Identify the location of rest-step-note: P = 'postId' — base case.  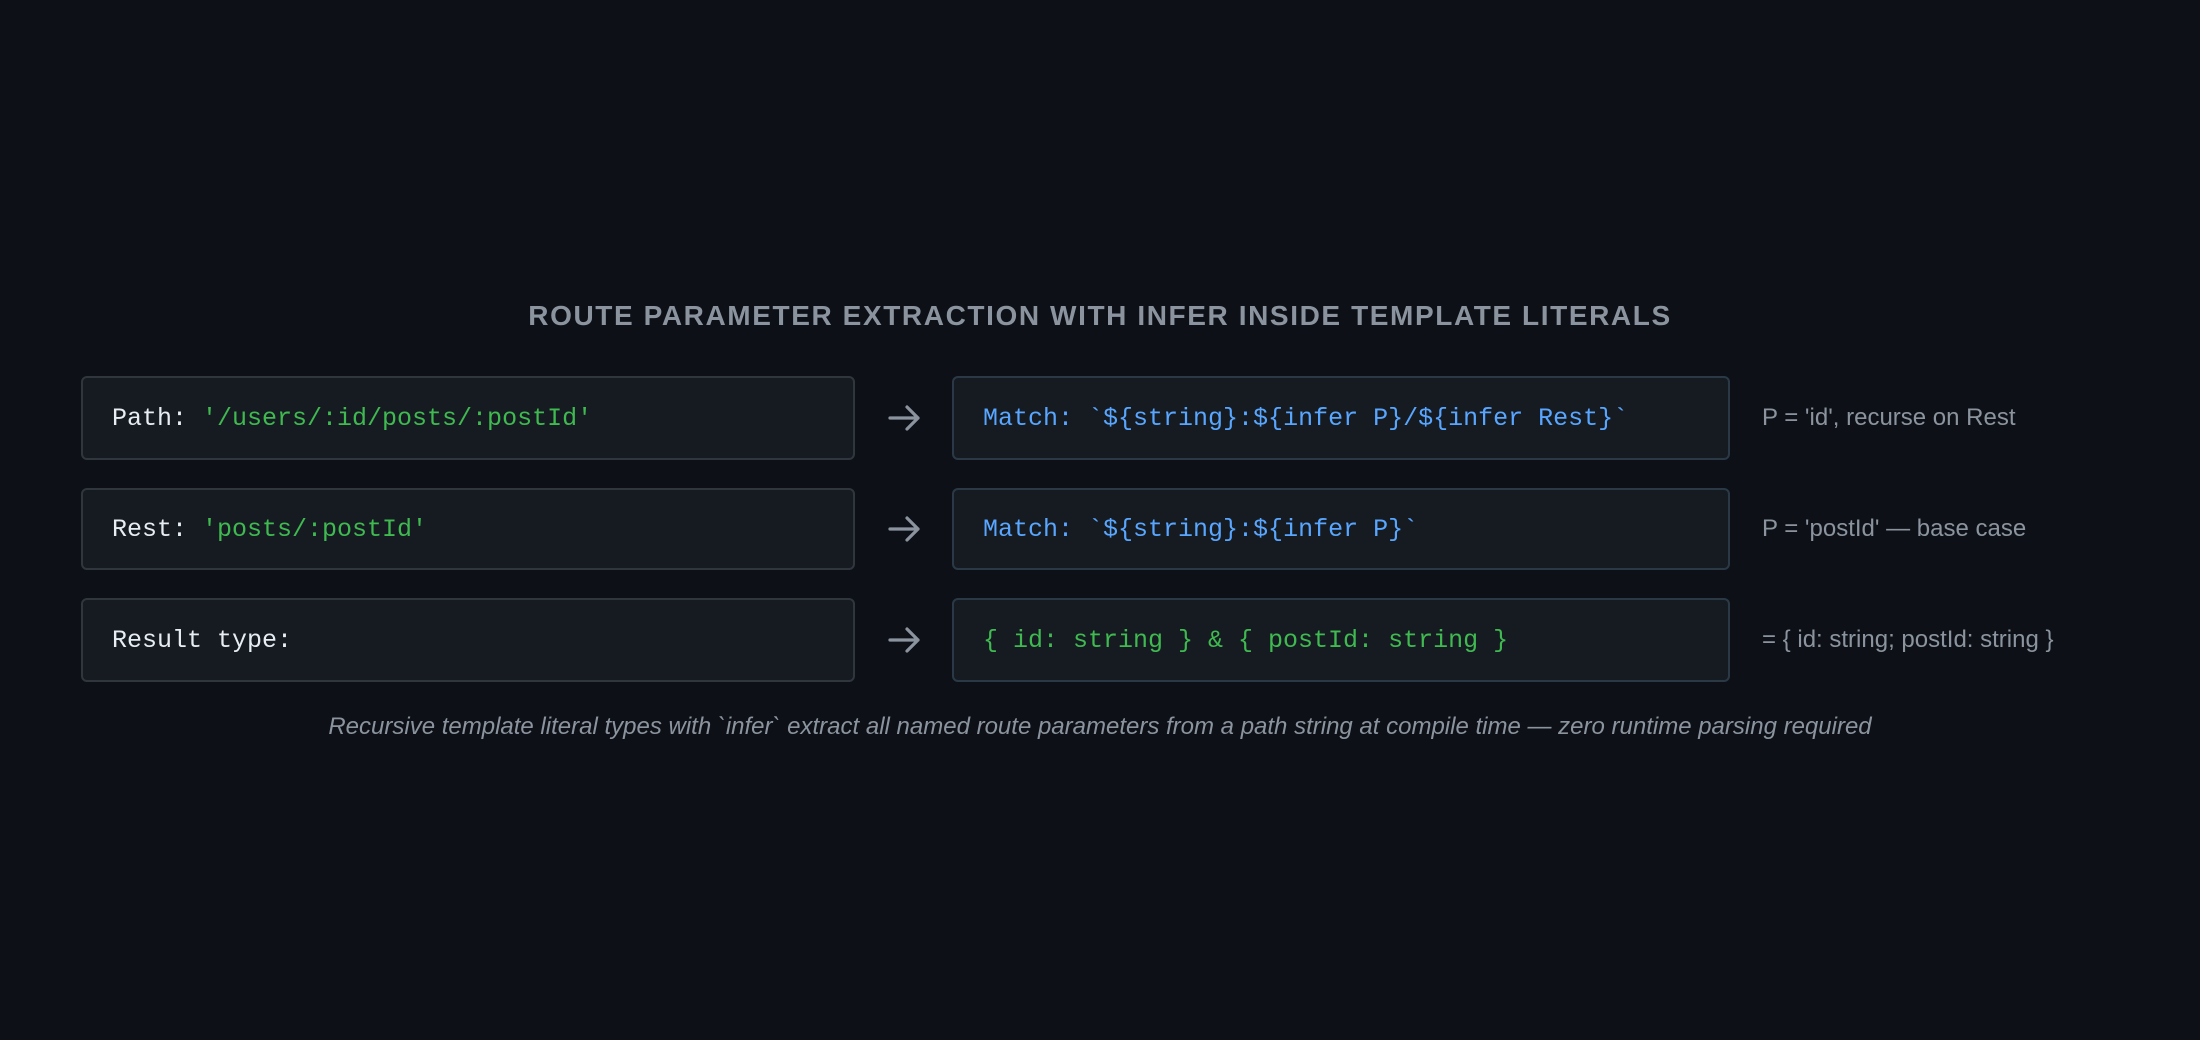
(1894, 528).